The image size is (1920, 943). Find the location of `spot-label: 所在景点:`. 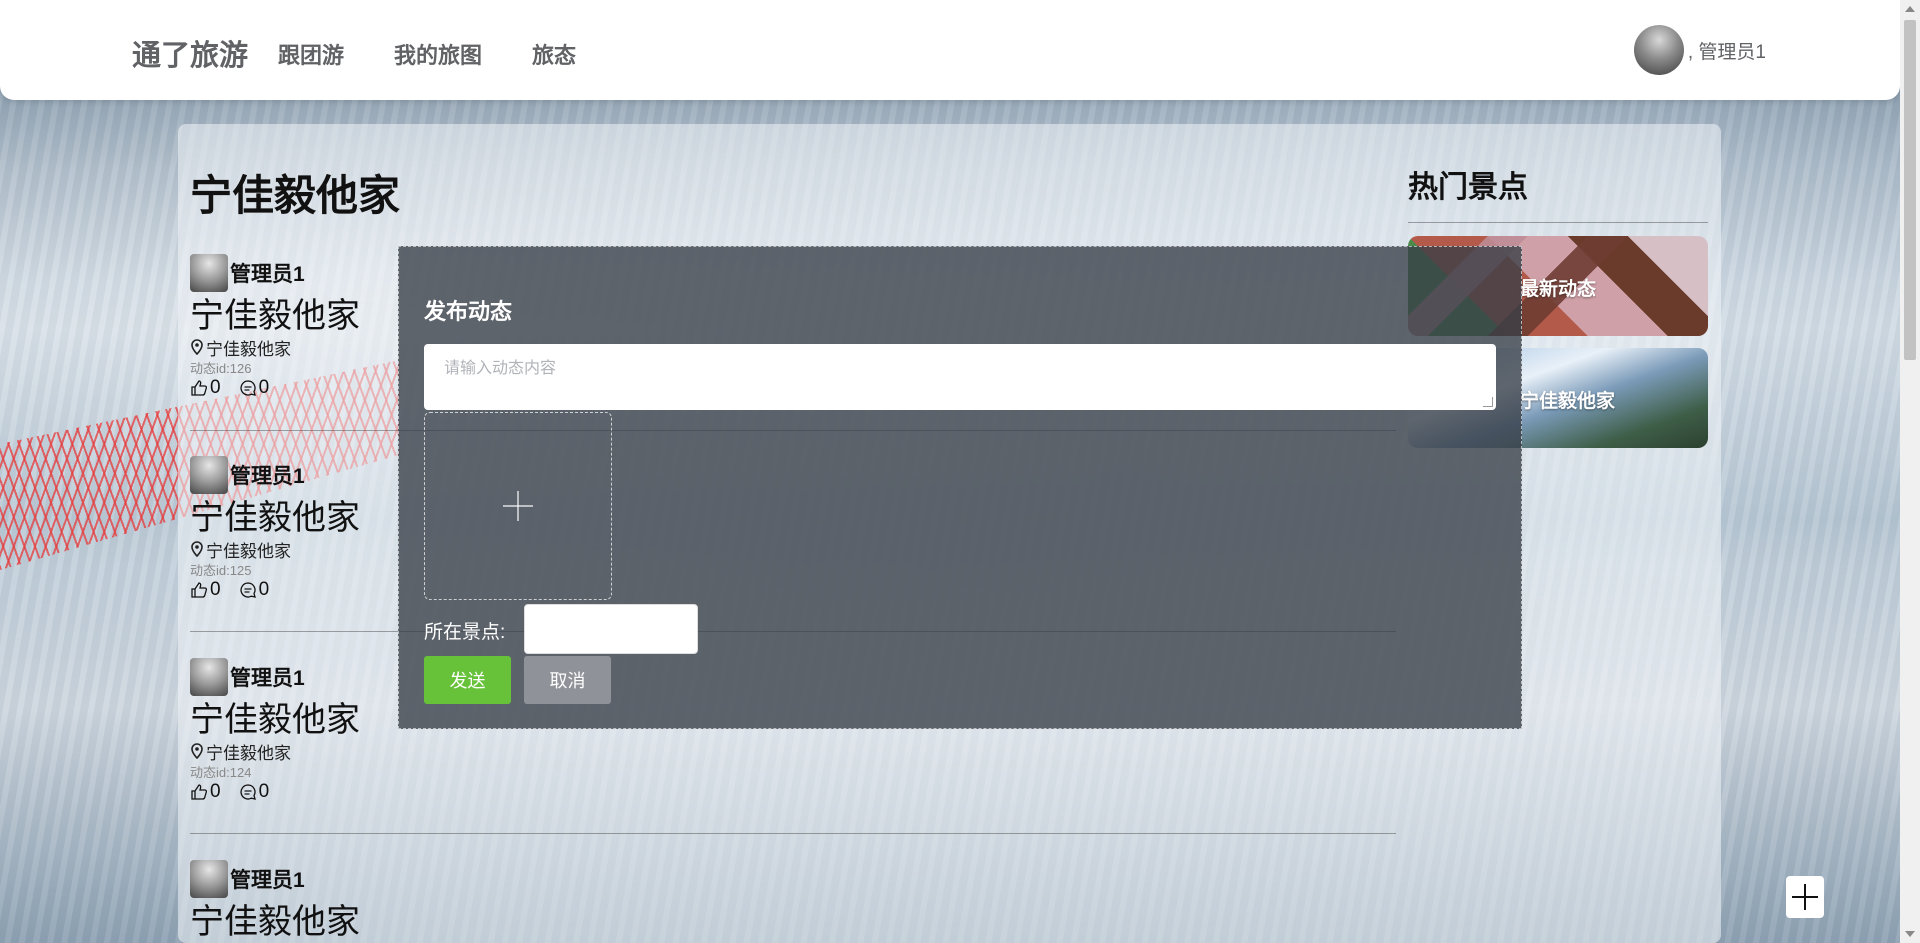

spot-label: 所在景点: is located at coordinates (465, 632).